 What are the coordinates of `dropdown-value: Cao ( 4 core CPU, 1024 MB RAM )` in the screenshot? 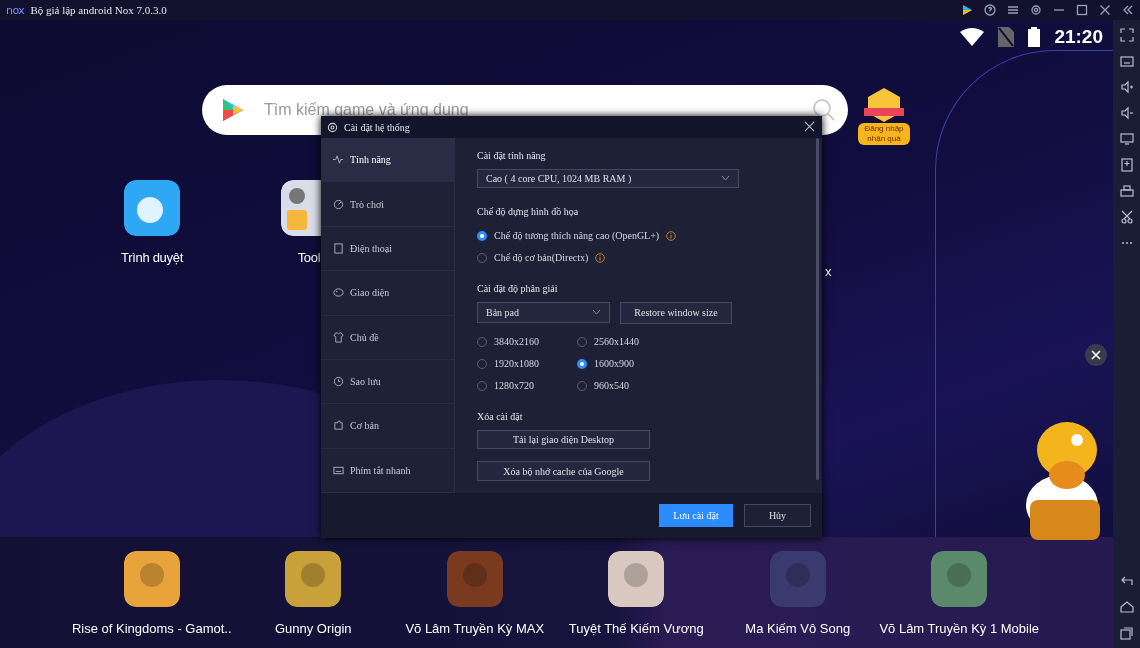 It's located at (559, 178).